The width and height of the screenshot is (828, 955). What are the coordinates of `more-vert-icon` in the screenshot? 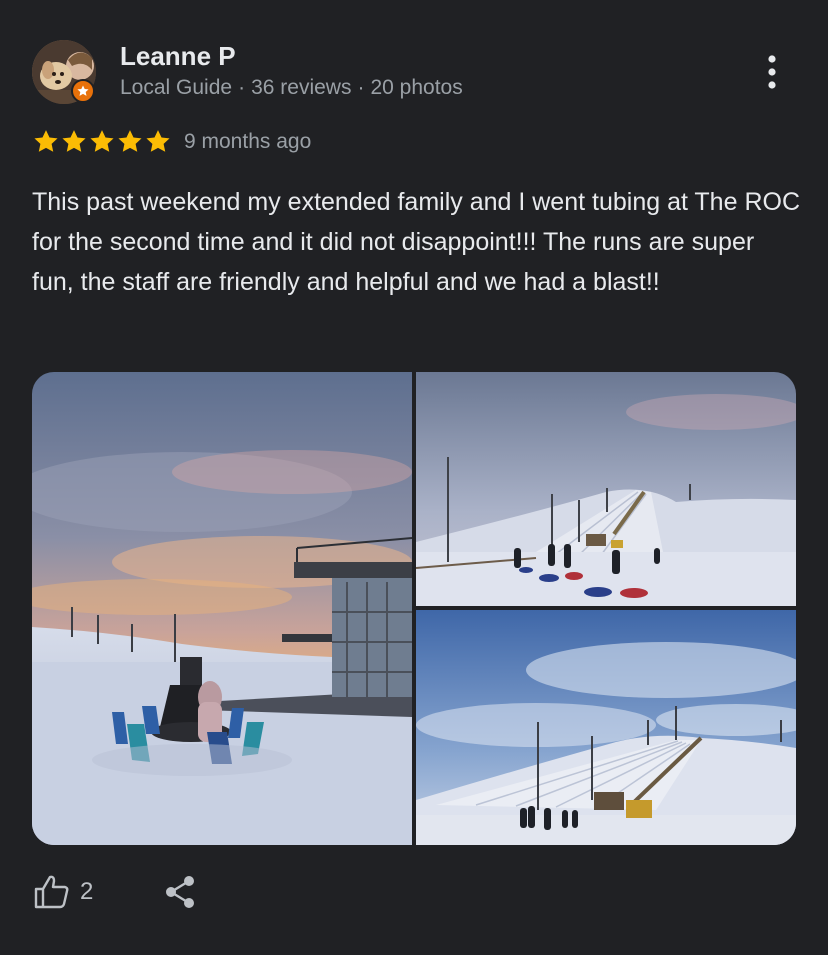 It's located at (772, 72).